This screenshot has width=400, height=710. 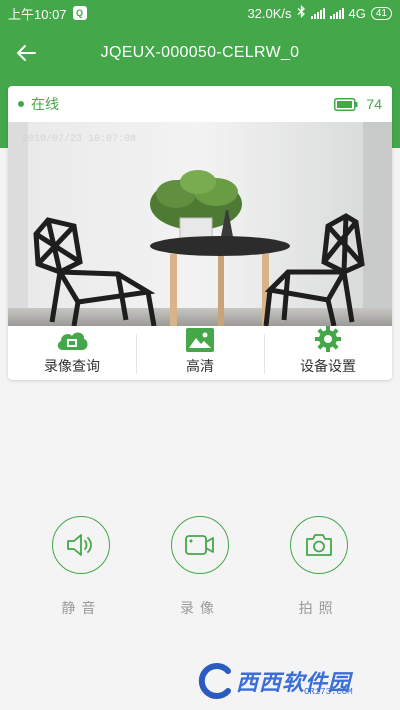 I want to click on back-button, so click(x=26, y=53).